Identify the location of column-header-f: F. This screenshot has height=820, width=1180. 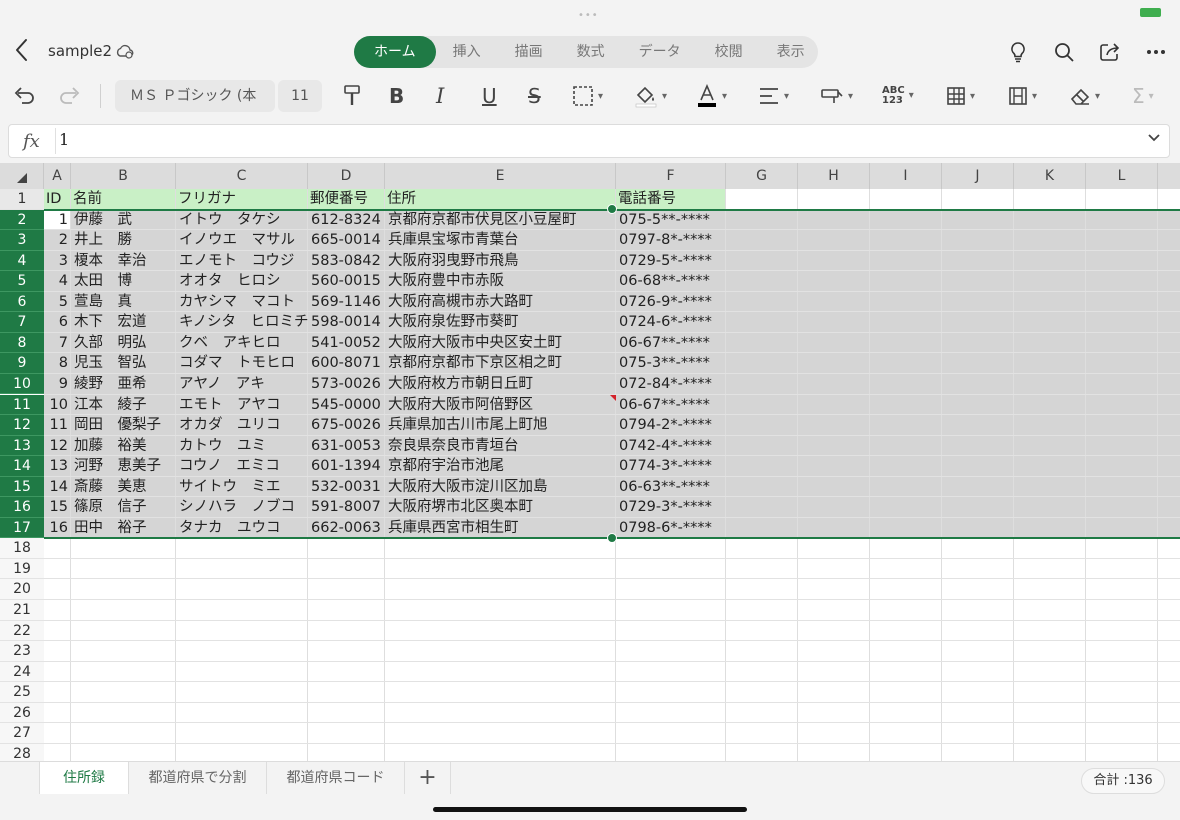
(671, 176).